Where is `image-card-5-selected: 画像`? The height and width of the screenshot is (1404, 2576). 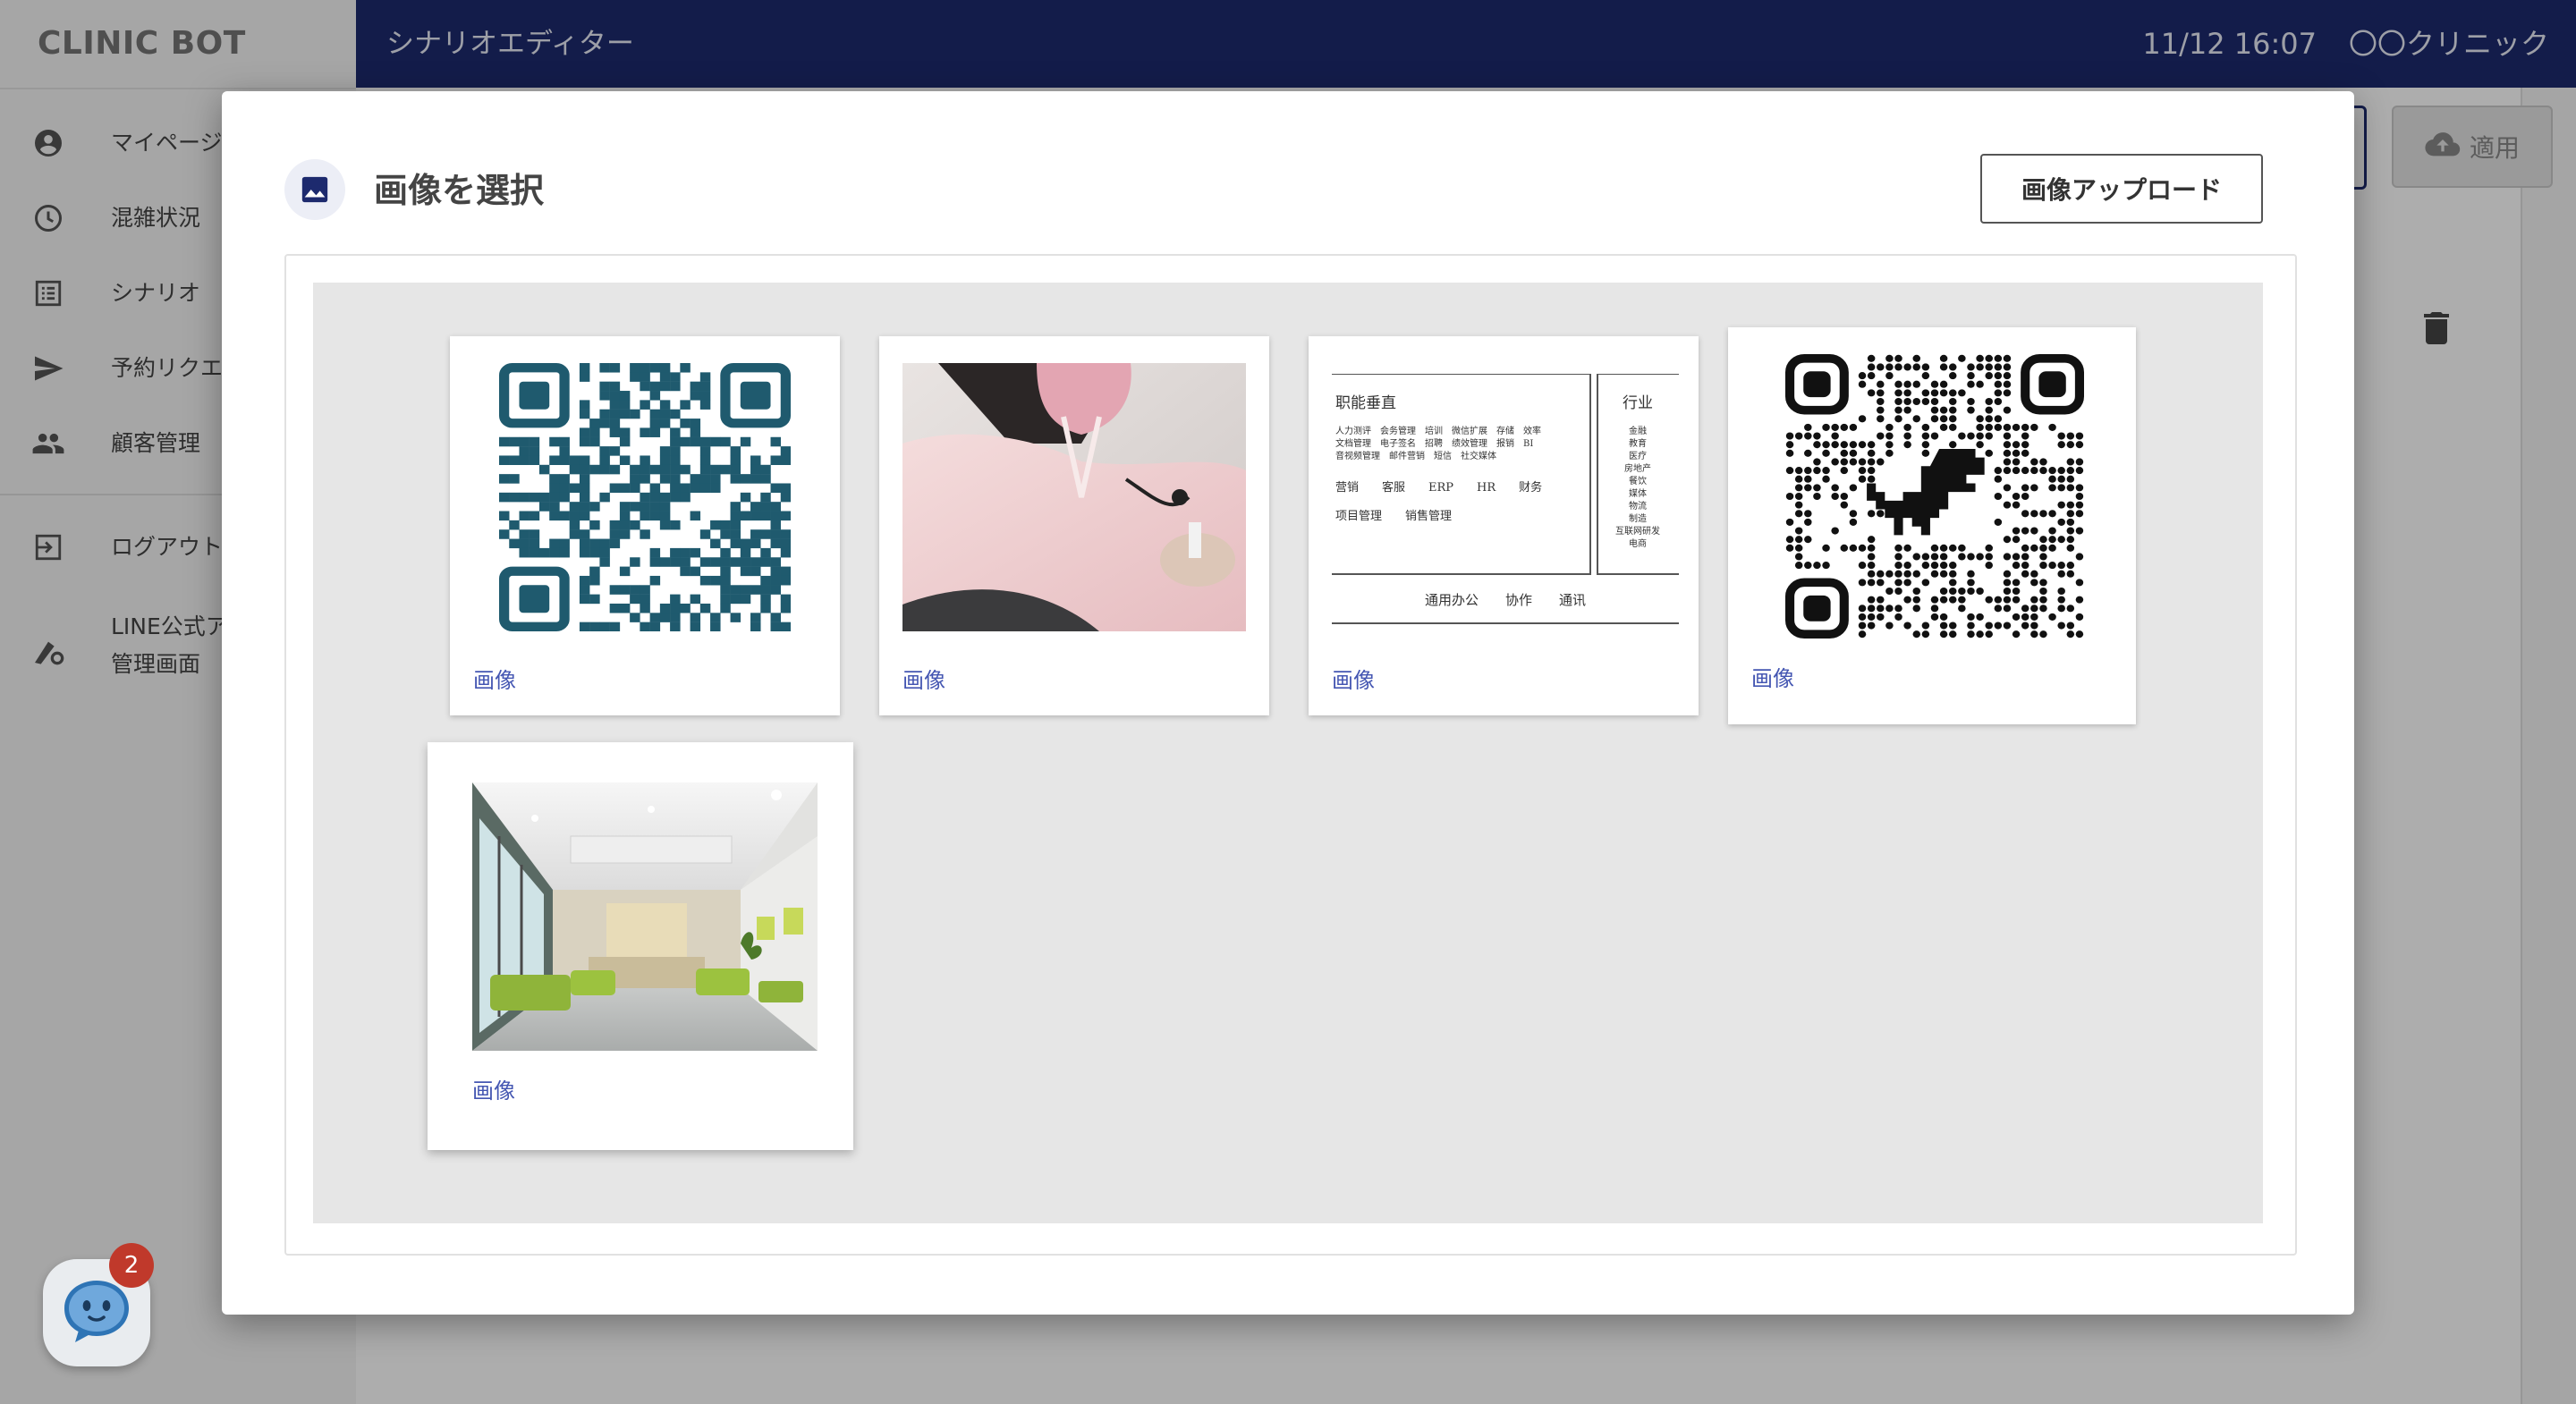 image-card-5-selected: 画像 is located at coordinates (640, 946).